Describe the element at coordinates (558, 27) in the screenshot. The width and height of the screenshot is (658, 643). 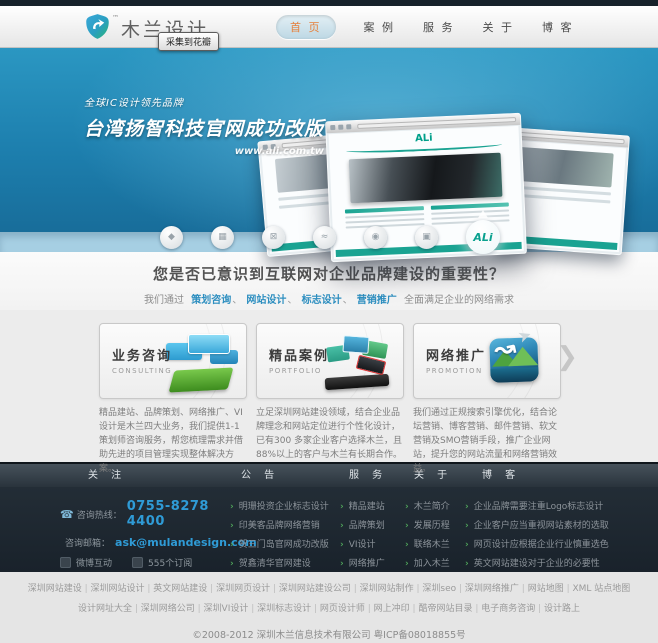
I see `nav-item-blog: 博 客` at that location.